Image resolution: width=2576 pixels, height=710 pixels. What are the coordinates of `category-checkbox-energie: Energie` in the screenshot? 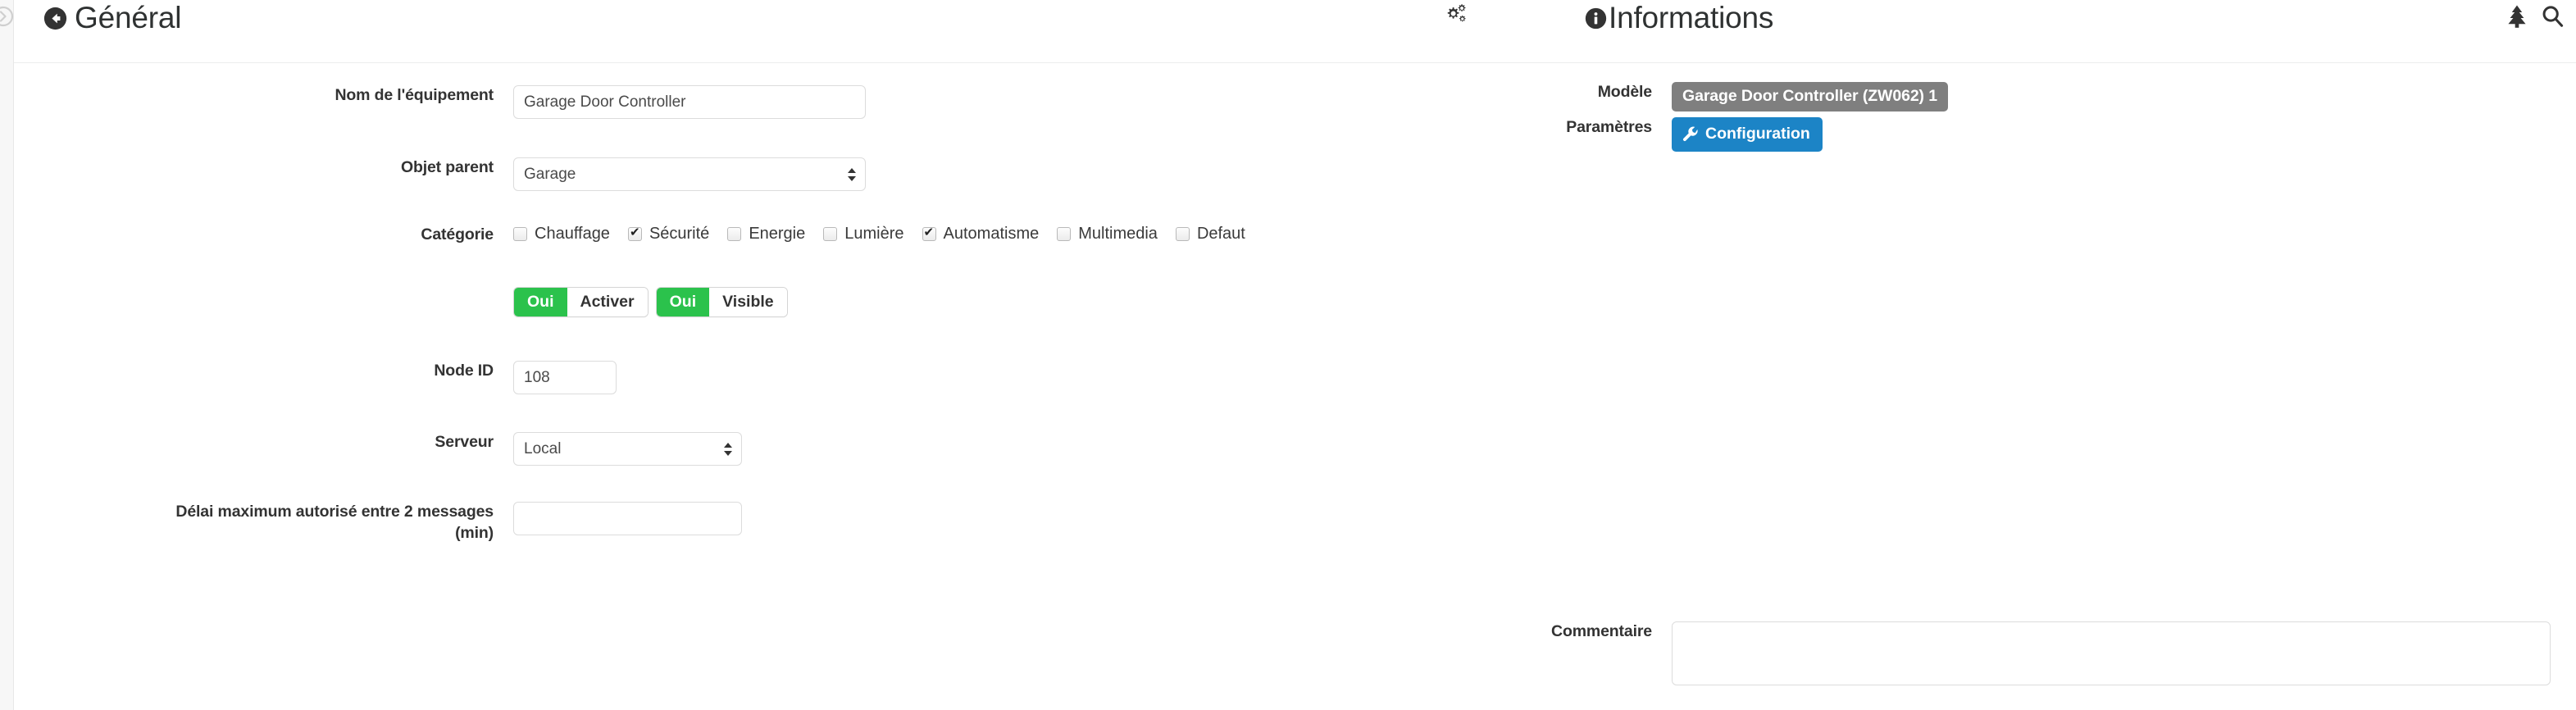 It's located at (766, 234).